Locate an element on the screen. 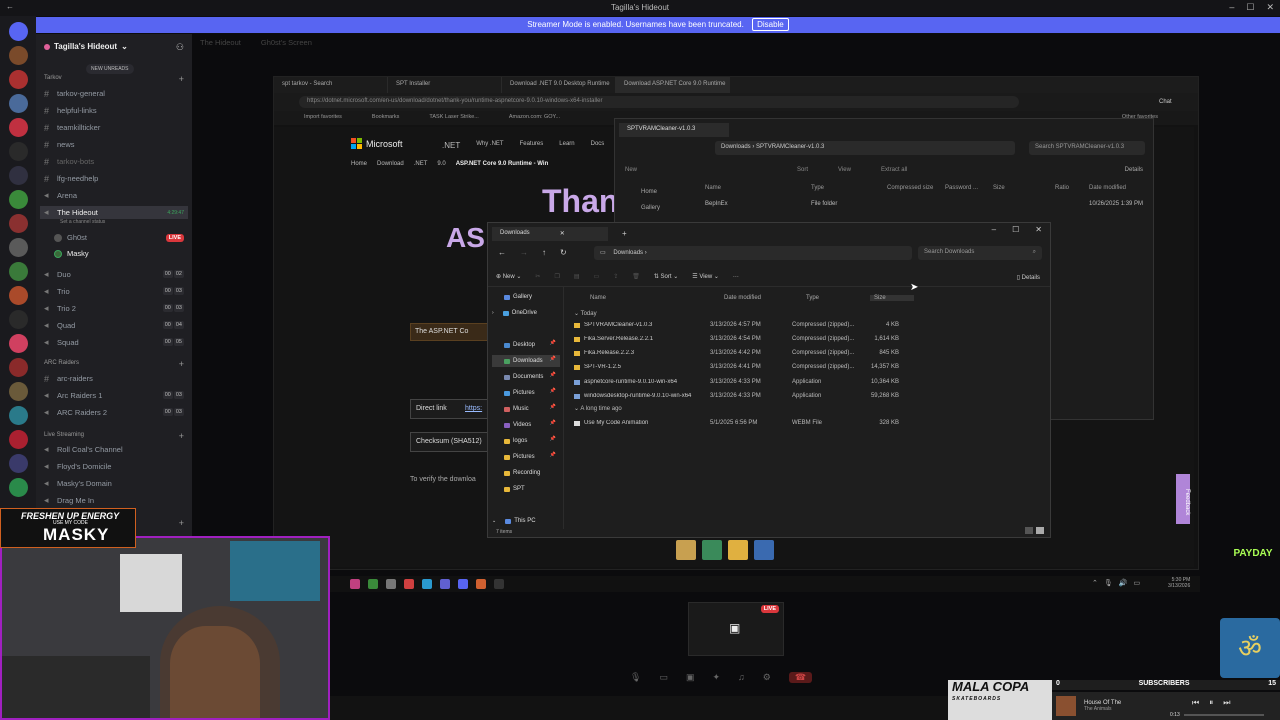 The width and height of the screenshot is (1280, 720). nav-item: Learn is located at coordinates (566, 145).